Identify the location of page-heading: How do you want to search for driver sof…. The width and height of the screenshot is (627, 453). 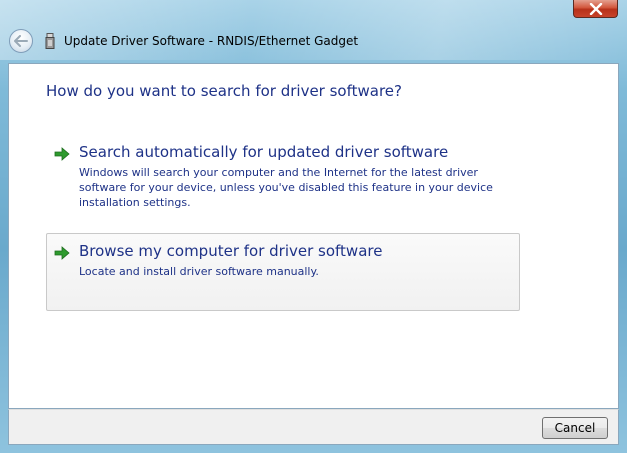
(224, 91).